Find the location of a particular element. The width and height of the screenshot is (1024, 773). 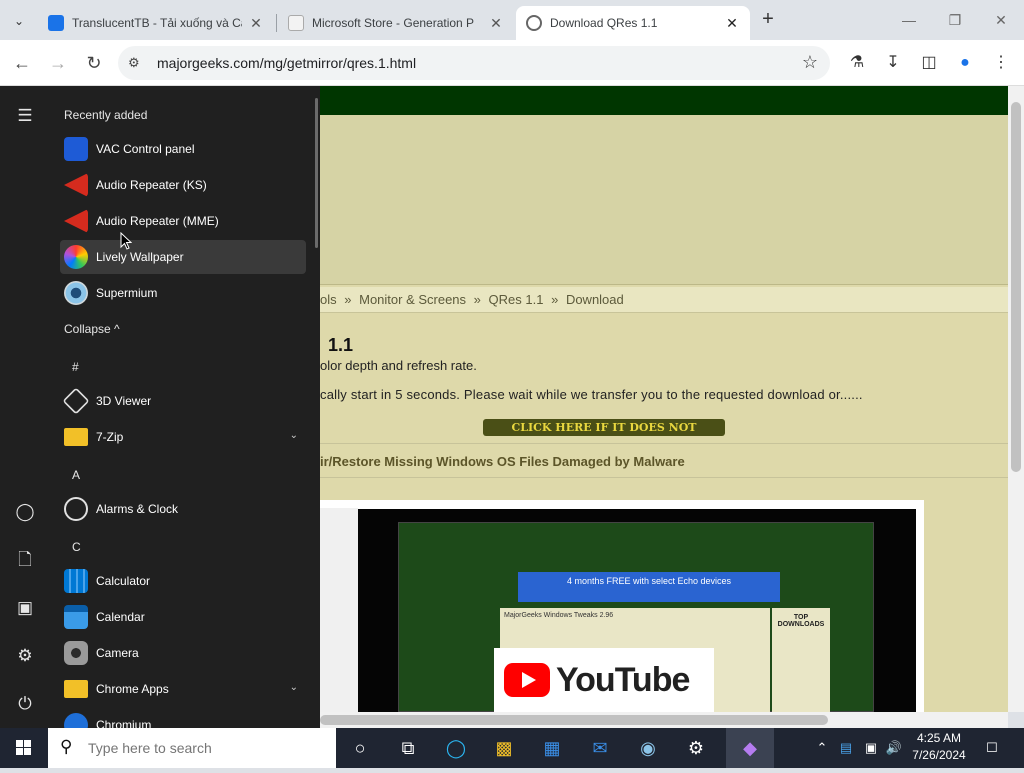

video-ad-banner: 4 months FREE with select Echo devices is located at coordinates (649, 587).